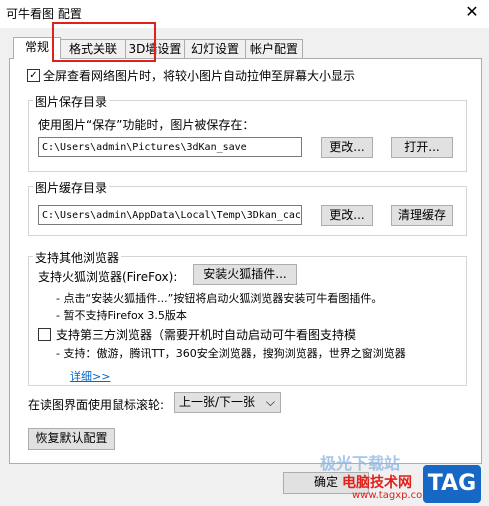 This screenshot has height=506, width=489. What do you see at coordinates (247, 136) in the screenshot?
I see `save-dir-group` at bounding box center [247, 136].